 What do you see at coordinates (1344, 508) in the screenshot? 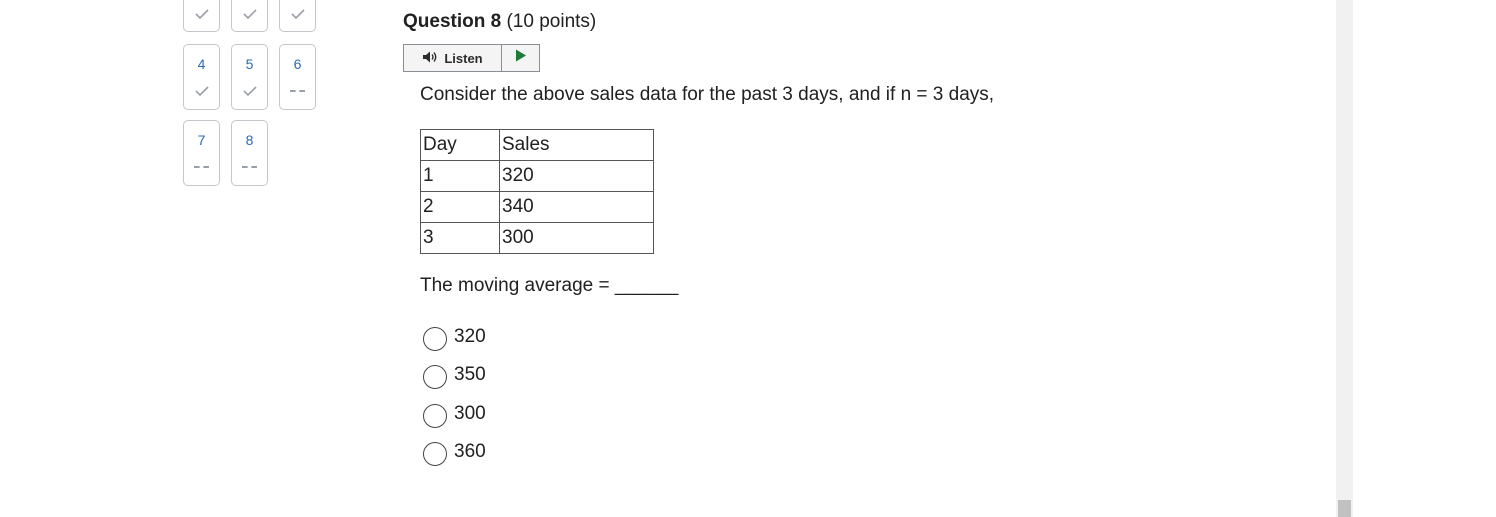
I see `scrollbar-thumb` at bounding box center [1344, 508].